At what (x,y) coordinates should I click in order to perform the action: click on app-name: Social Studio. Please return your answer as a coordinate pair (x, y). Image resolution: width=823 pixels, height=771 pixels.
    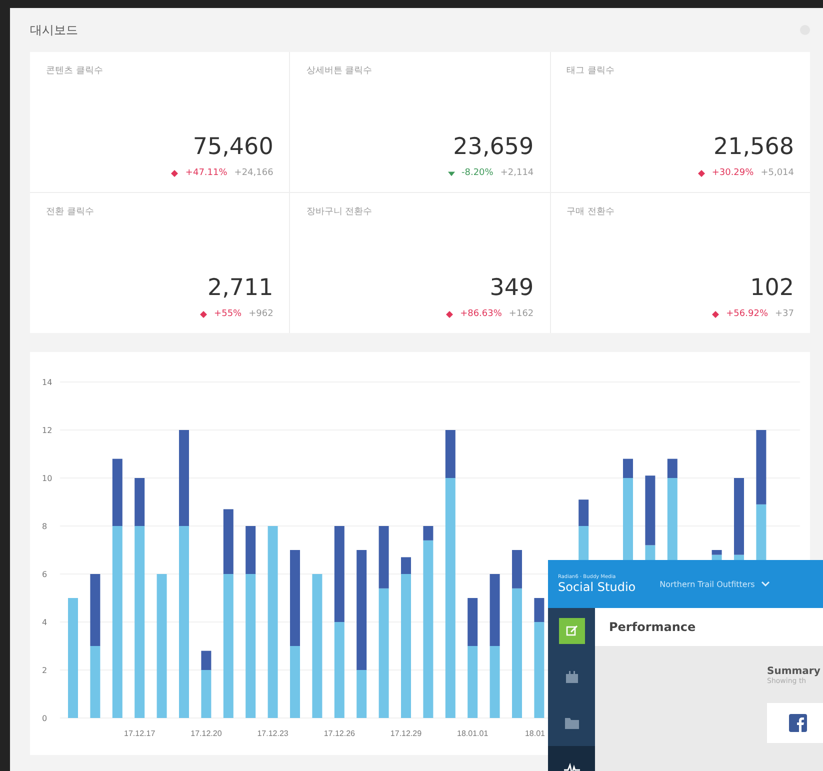
    Looking at the image, I should click on (597, 587).